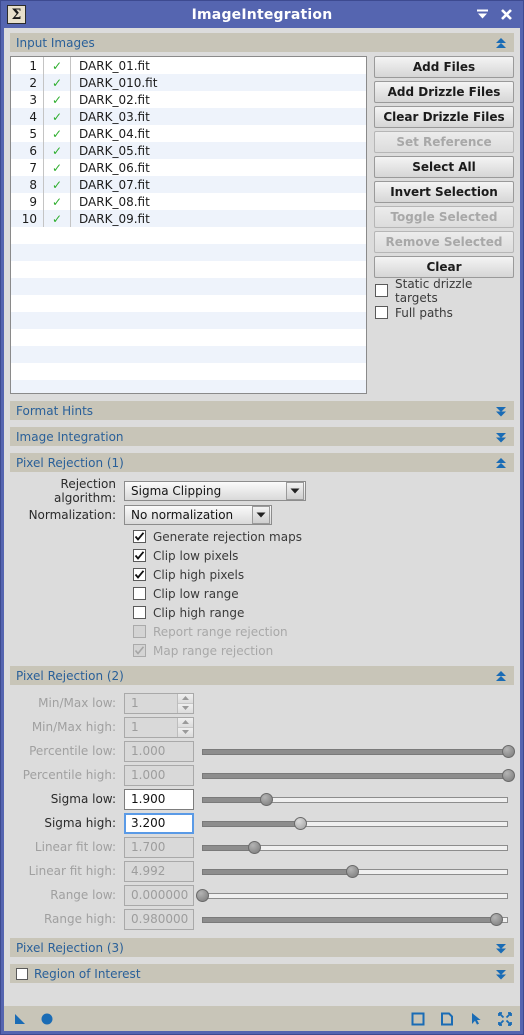 The width and height of the screenshot is (524, 1035). What do you see at coordinates (323, 593) in the screenshot?
I see `clip-low-range-row: Clip low range` at bounding box center [323, 593].